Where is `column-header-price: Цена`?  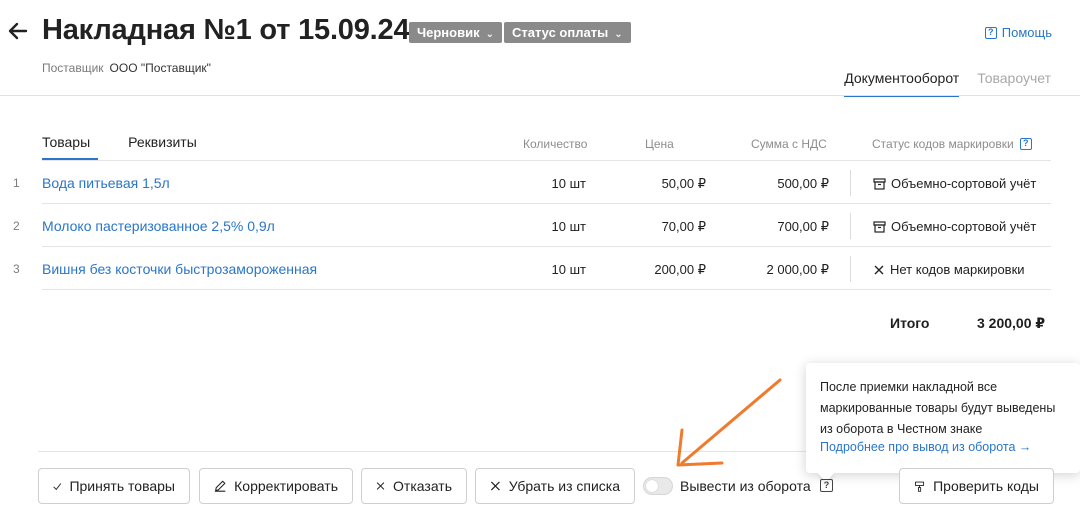 column-header-price: Цена is located at coordinates (659, 144).